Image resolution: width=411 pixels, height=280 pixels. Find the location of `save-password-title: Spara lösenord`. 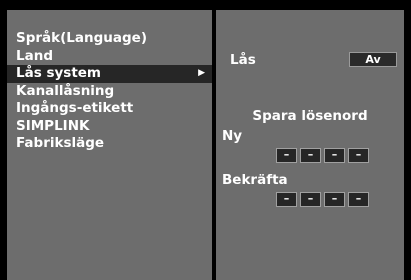

save-password-title: Spara lösenord is located at coordinates (310, 116).